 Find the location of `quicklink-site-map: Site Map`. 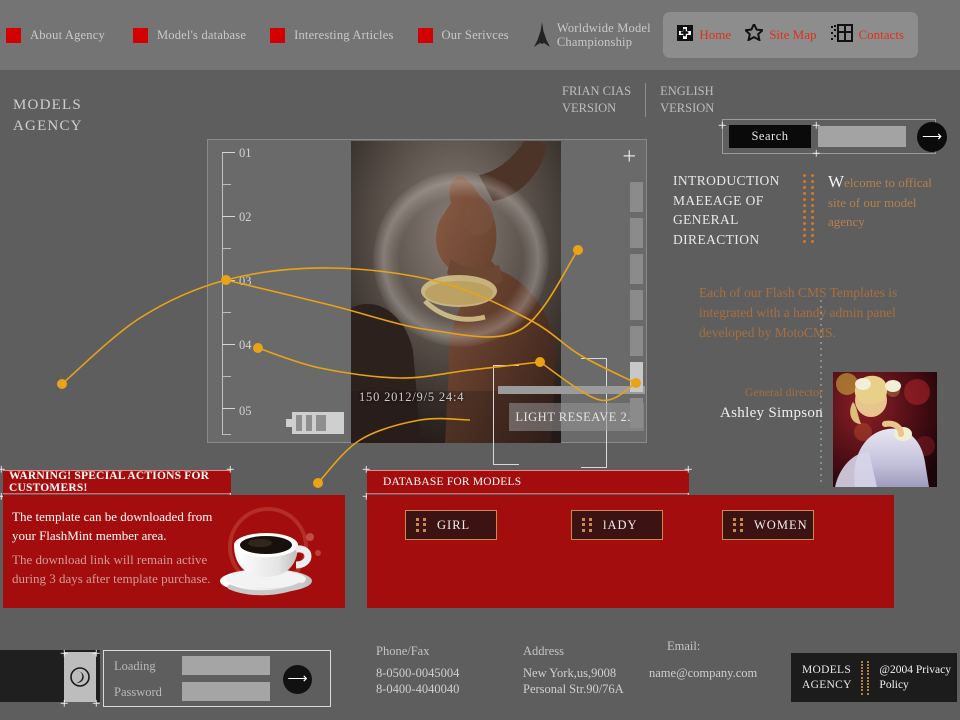

quicklink-site-map: Site Map is located at coordinates (780, 33).